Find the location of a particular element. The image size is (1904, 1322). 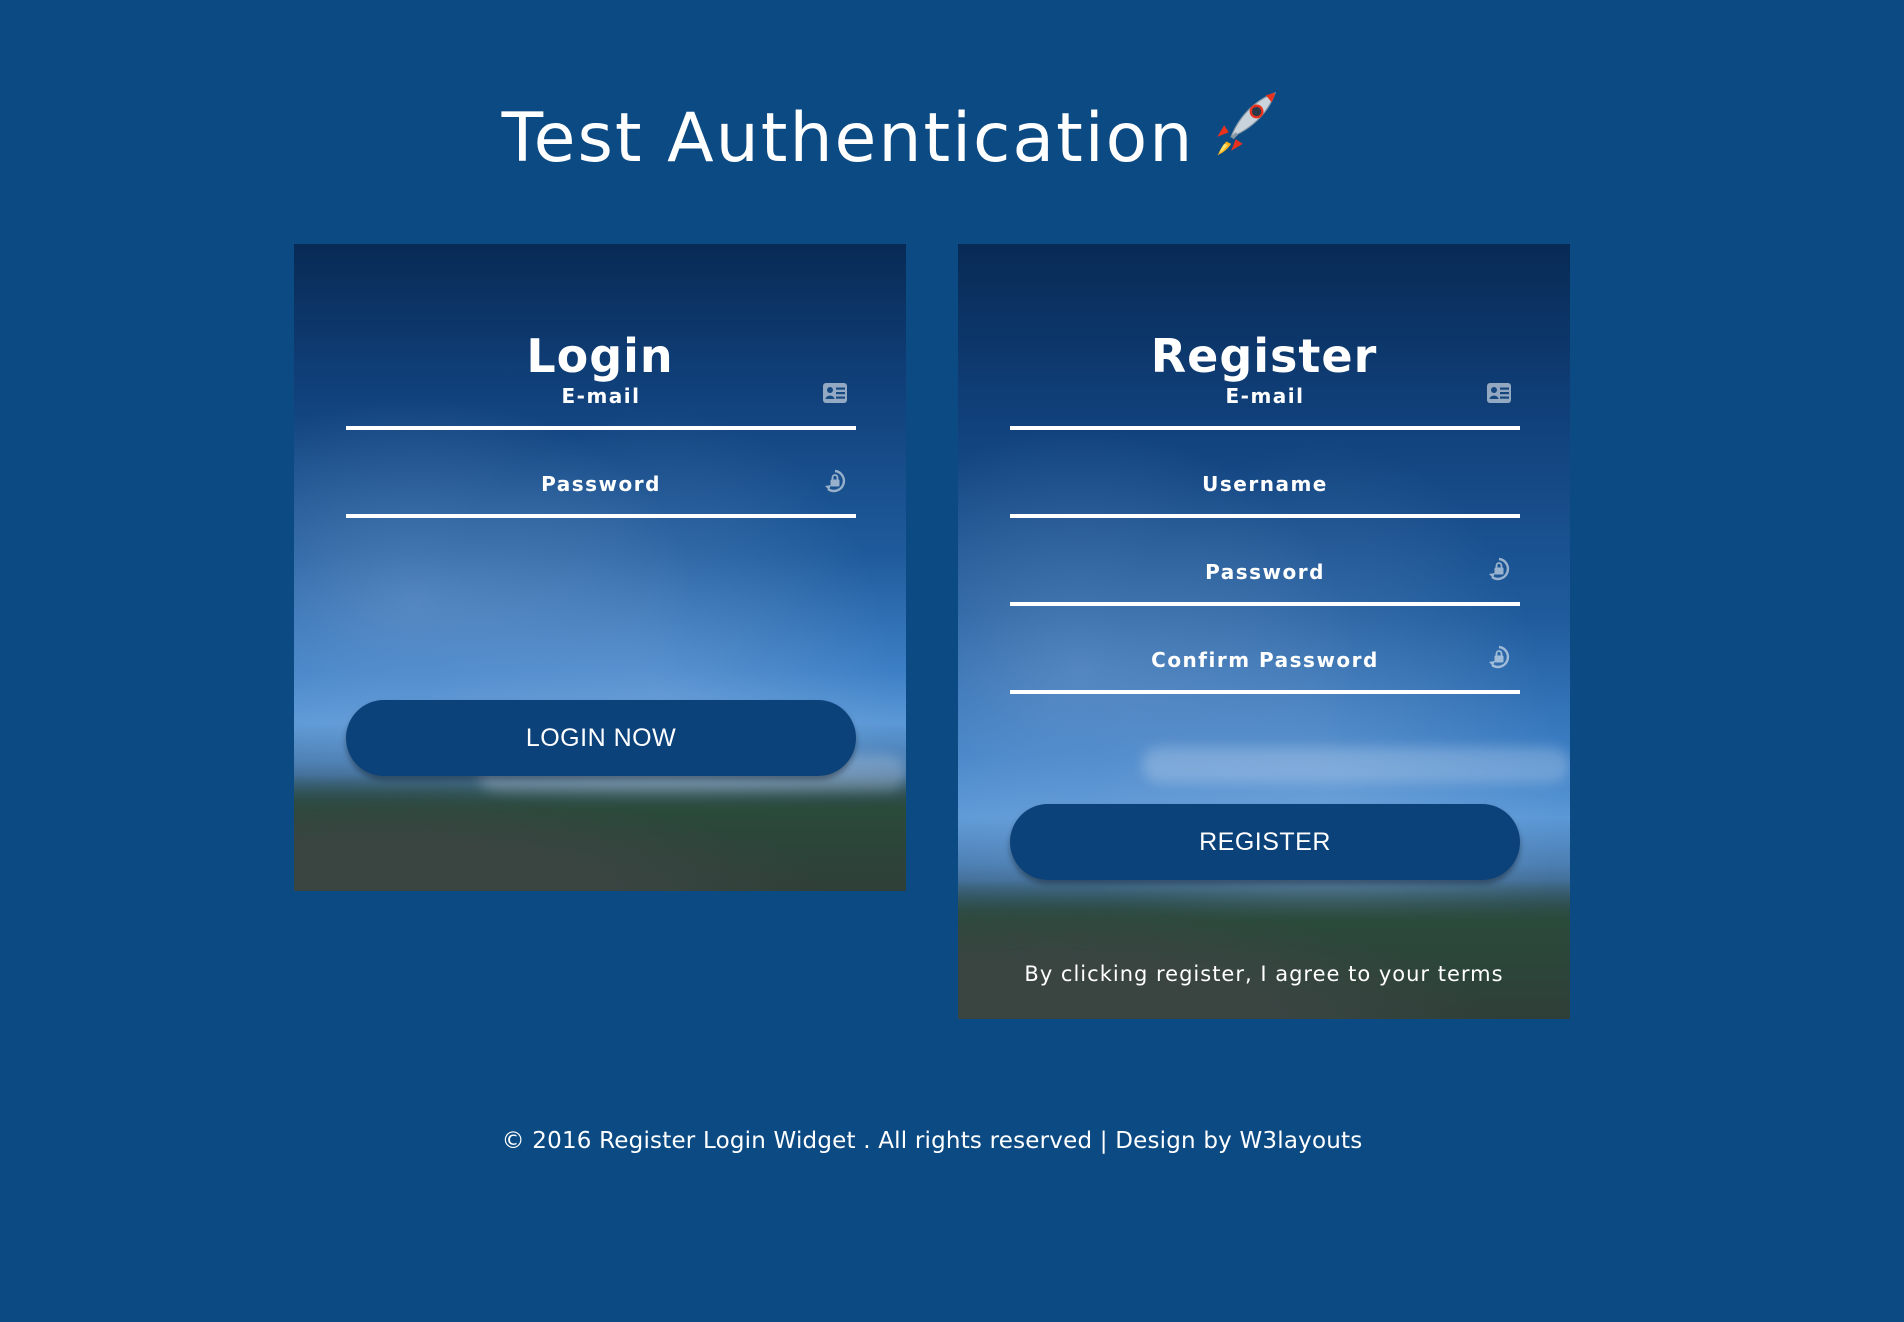

login-email-input is located at coordinates (601, 396).